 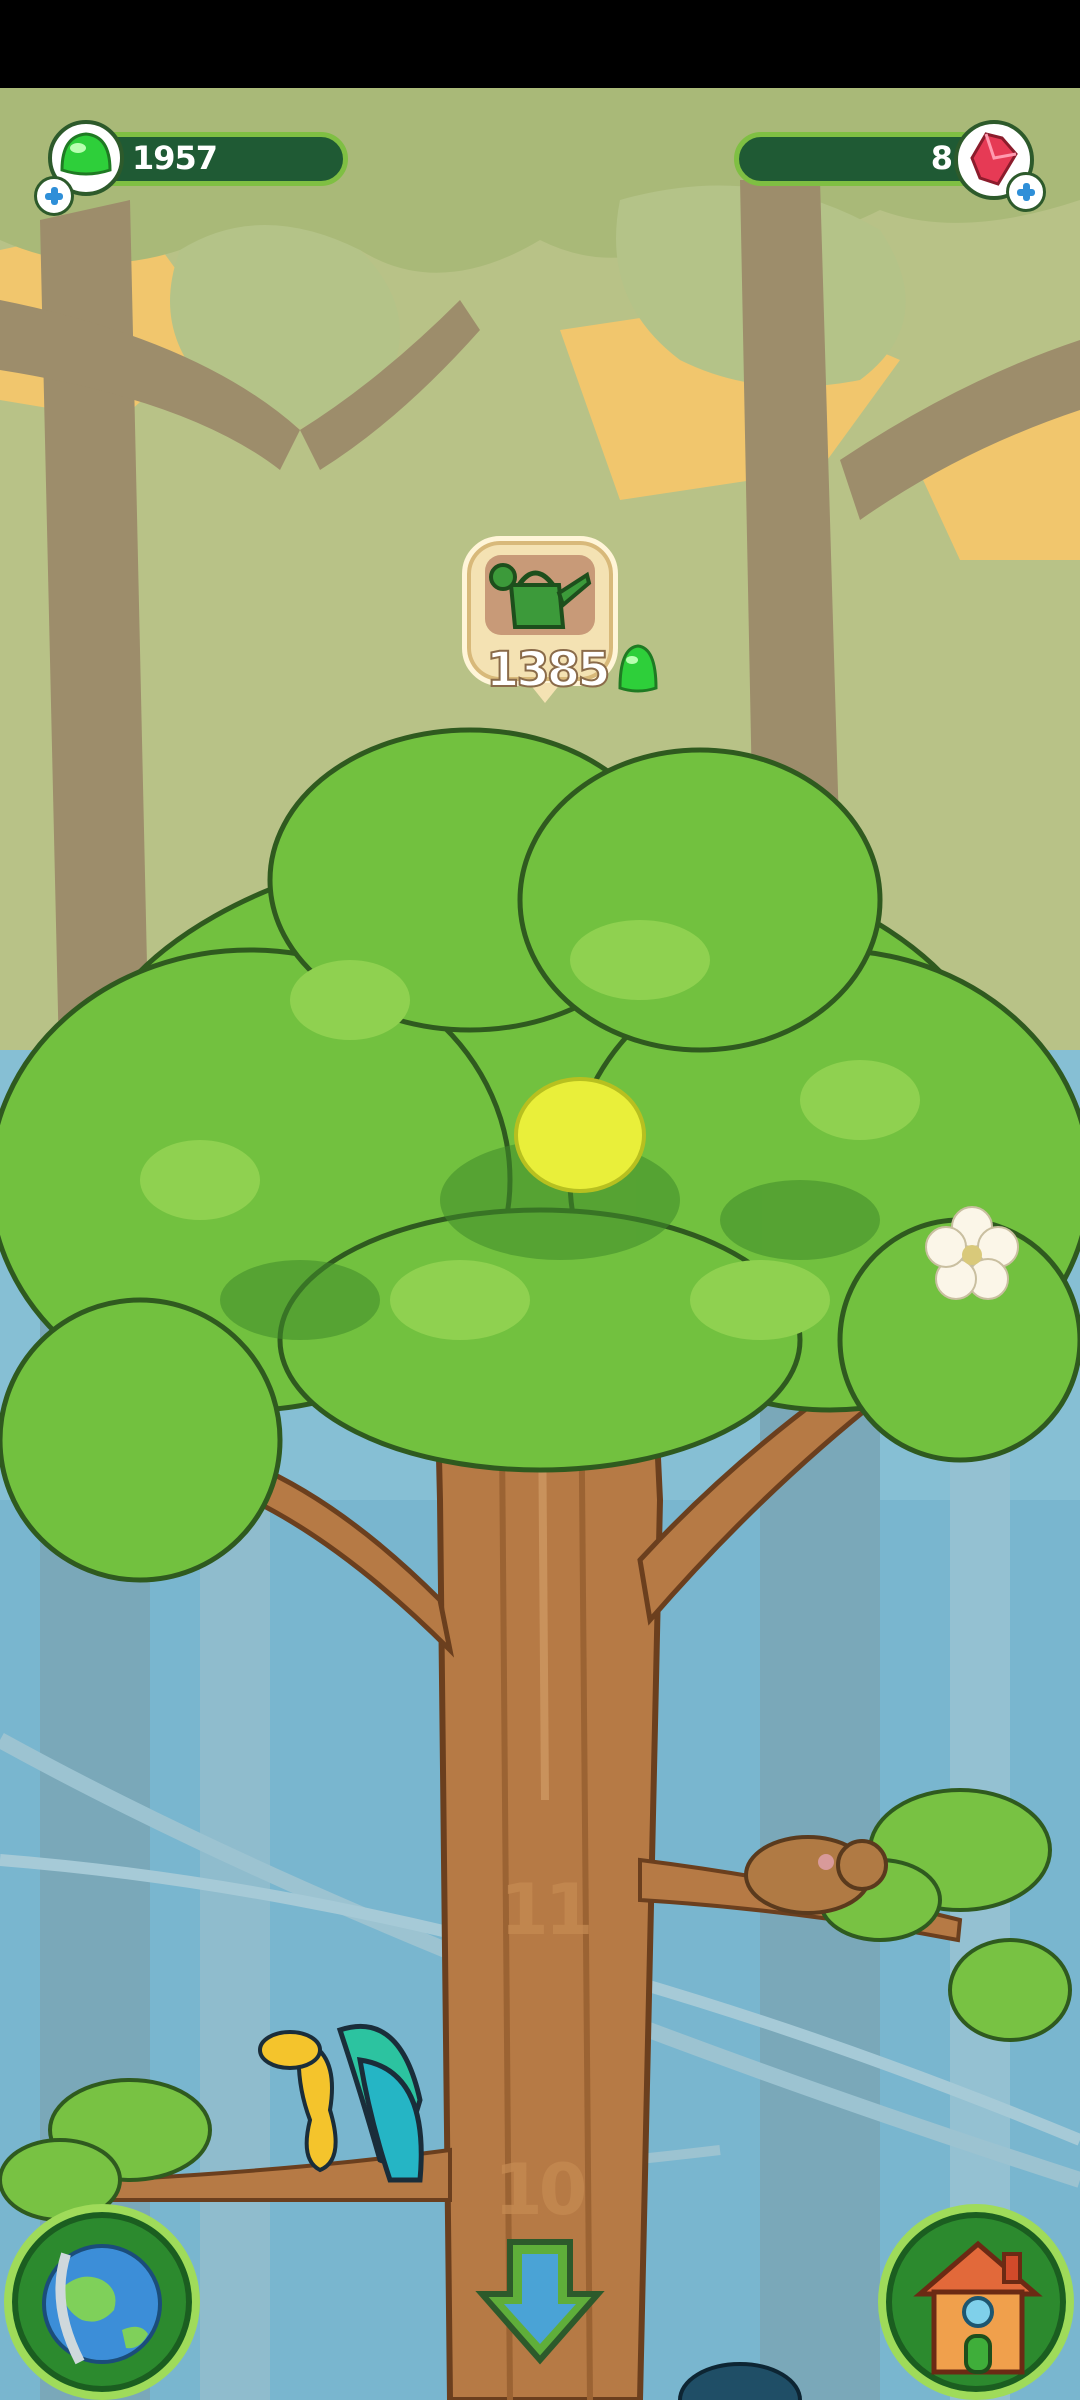 What do you see at coordinates (941, 158) in the screenshot?
I see `ruby-count: 8` at bounding box center [941, 158].